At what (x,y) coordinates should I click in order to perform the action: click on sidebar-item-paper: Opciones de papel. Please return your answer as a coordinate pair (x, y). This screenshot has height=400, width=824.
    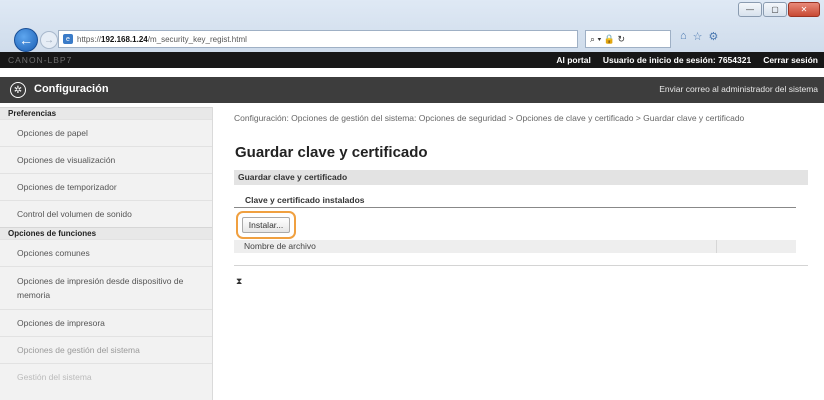
    Looking at the image, I should click on (106, 132).